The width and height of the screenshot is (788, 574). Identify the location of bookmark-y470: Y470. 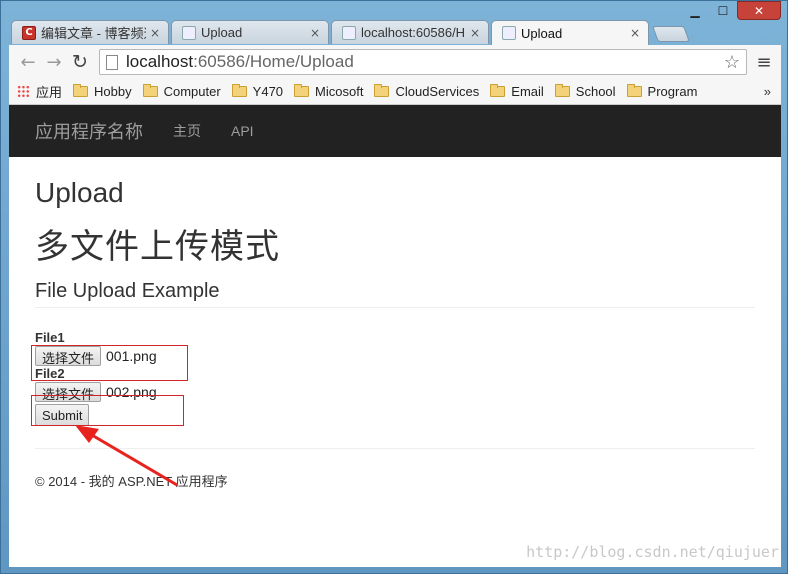
(257, 91).